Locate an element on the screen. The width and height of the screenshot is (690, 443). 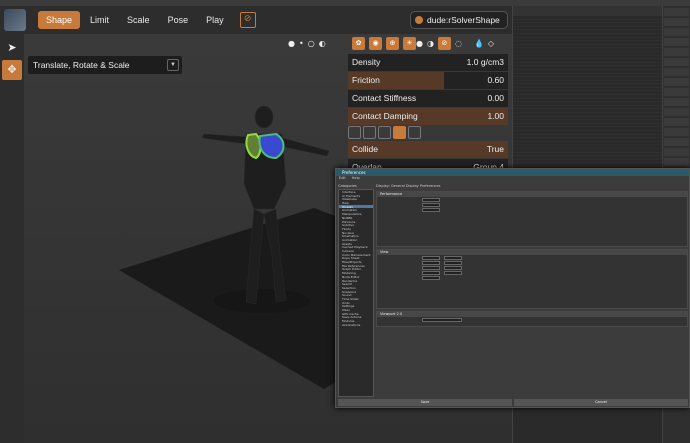
prefs-categories-label: Categories is located at coordinates (347, 186).